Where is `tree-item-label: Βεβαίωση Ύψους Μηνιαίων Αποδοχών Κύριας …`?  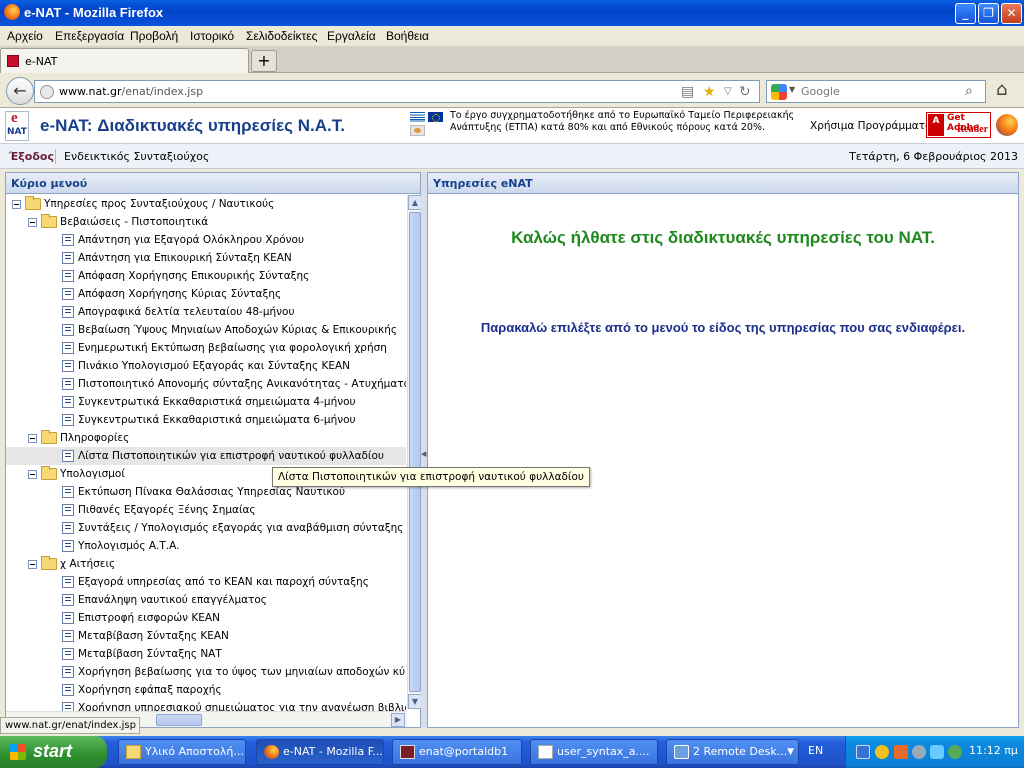
tree-item-label: Βεβαίωση Ύψους Μηνιαίων Αποδοχών Κύριας … is located at coordinates (238, 330).